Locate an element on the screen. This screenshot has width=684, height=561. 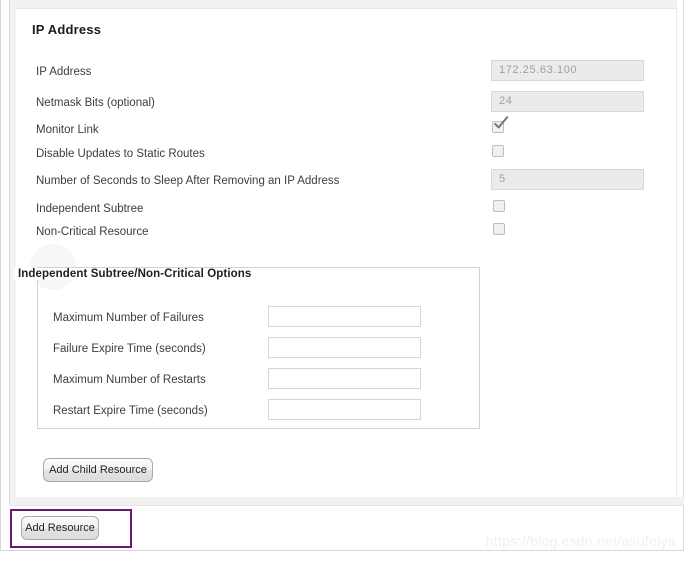
add-resource-button: Add Resource is located at coordinates (60, 528).